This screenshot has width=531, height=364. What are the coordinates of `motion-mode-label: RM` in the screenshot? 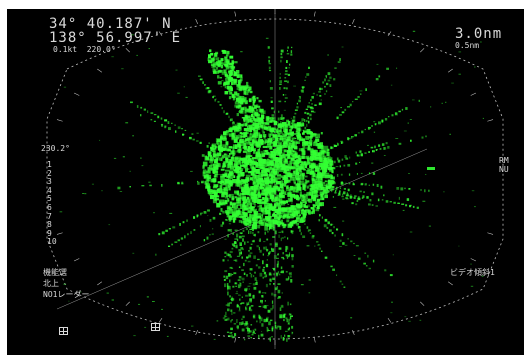 It's located at (504, 161).